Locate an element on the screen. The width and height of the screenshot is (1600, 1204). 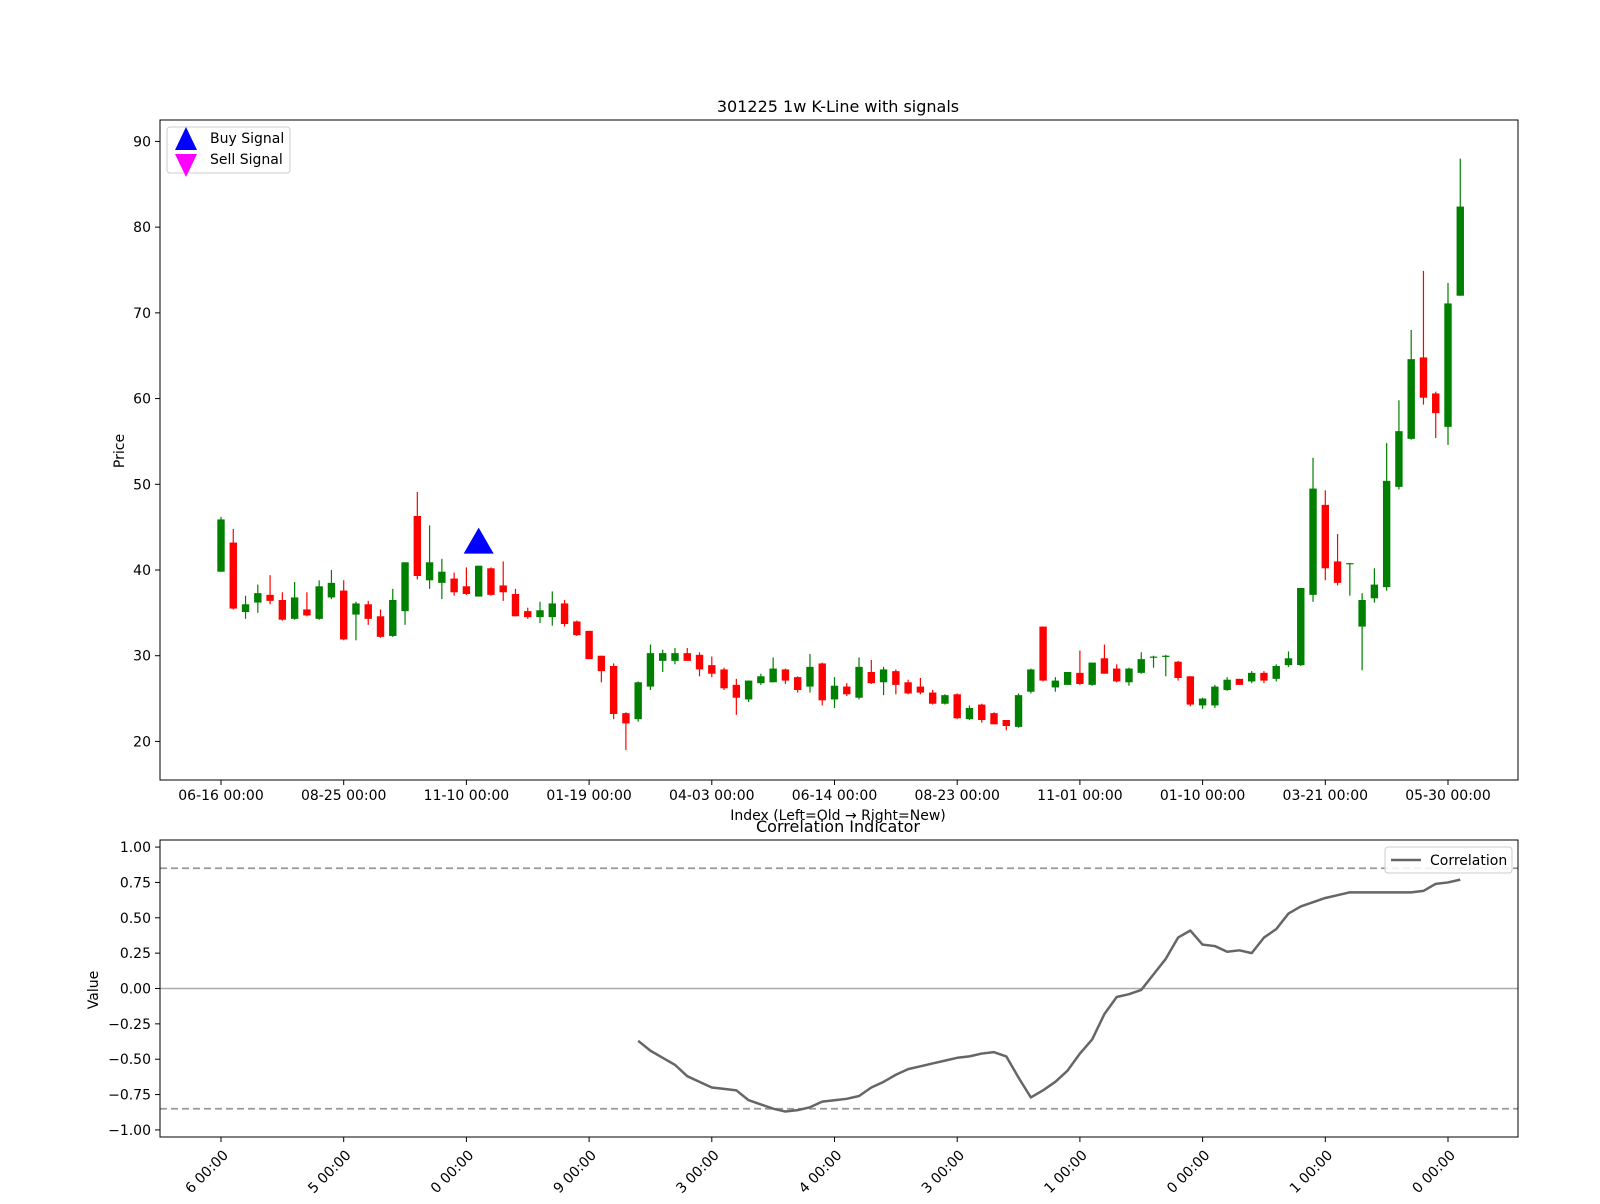
correlation-y-tick-label: 0.00 is located at coordinates (135, 990).